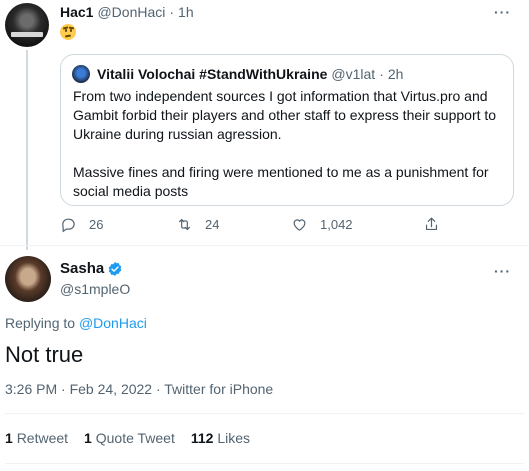  What do you see at coordinates (44, 354) in the screenshot?
I see `reply-text: Not true` at bounding box center [44, 354].